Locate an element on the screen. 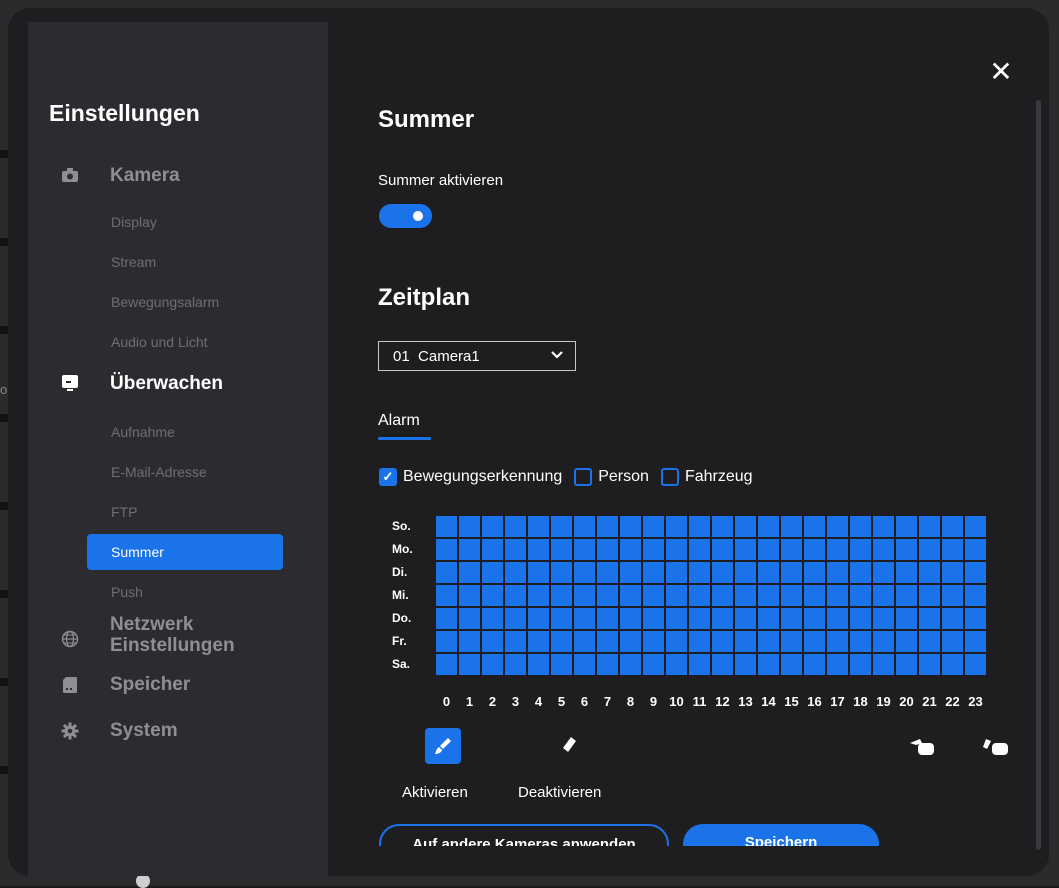 The image size is (1059, 888). schedule-grid is located at coordinates (711, 595).